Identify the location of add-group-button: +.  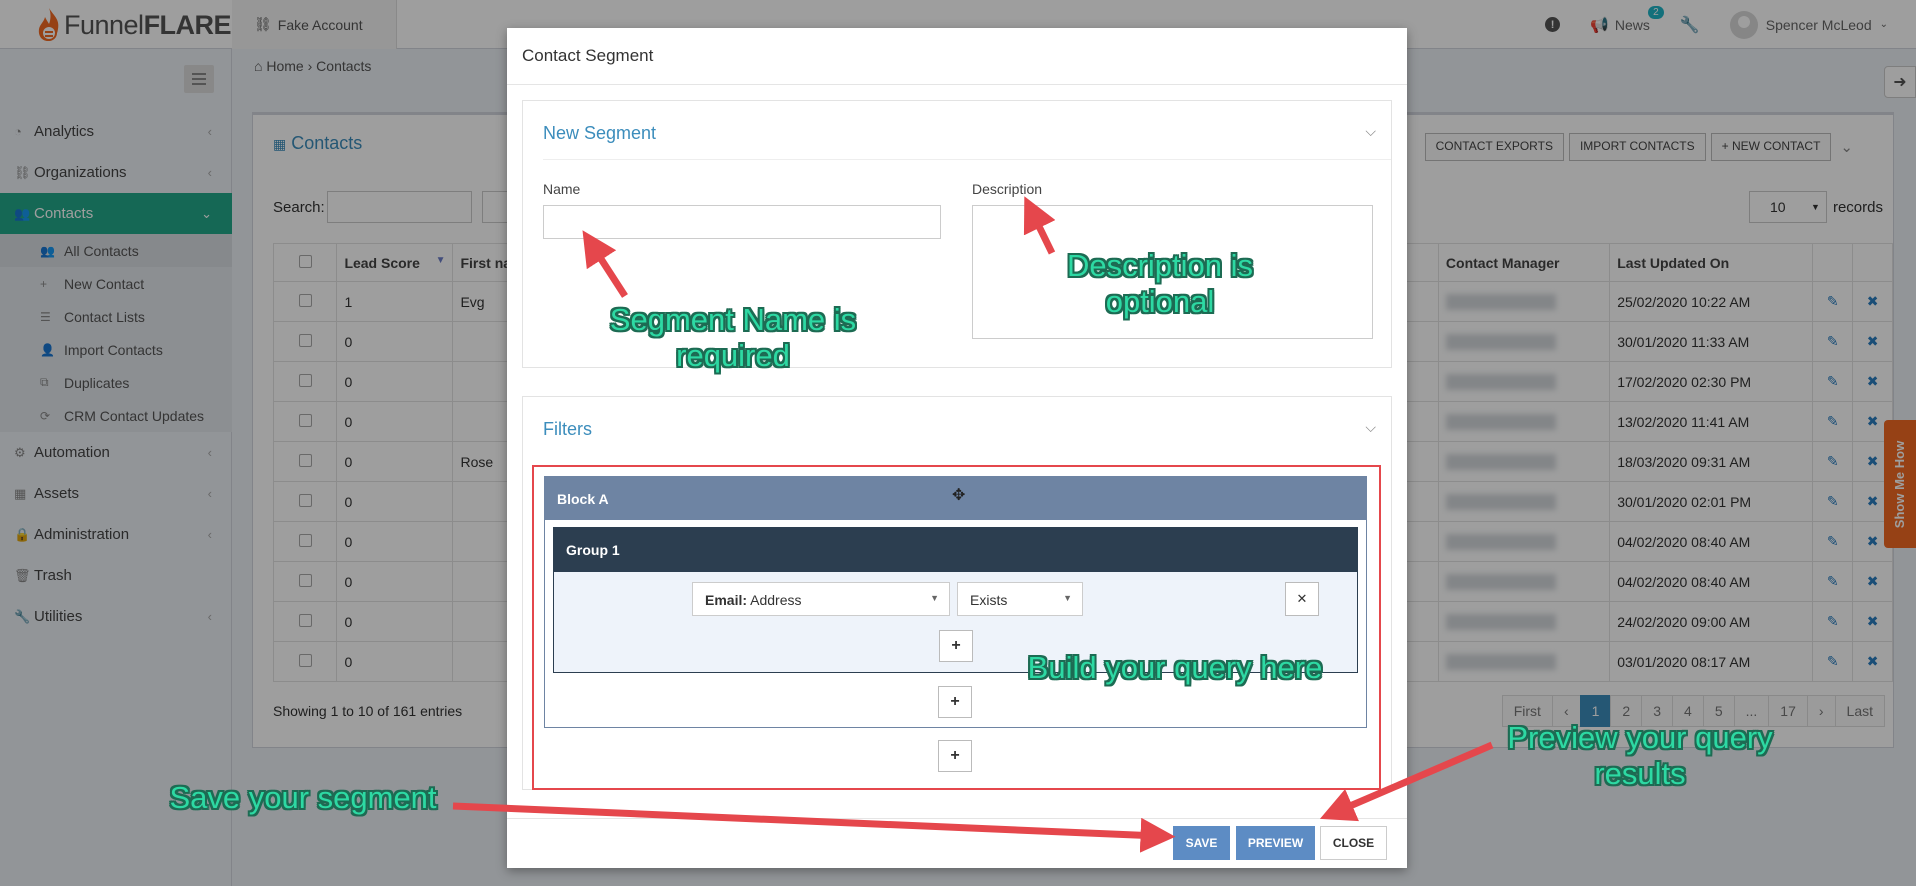
(955, 702).